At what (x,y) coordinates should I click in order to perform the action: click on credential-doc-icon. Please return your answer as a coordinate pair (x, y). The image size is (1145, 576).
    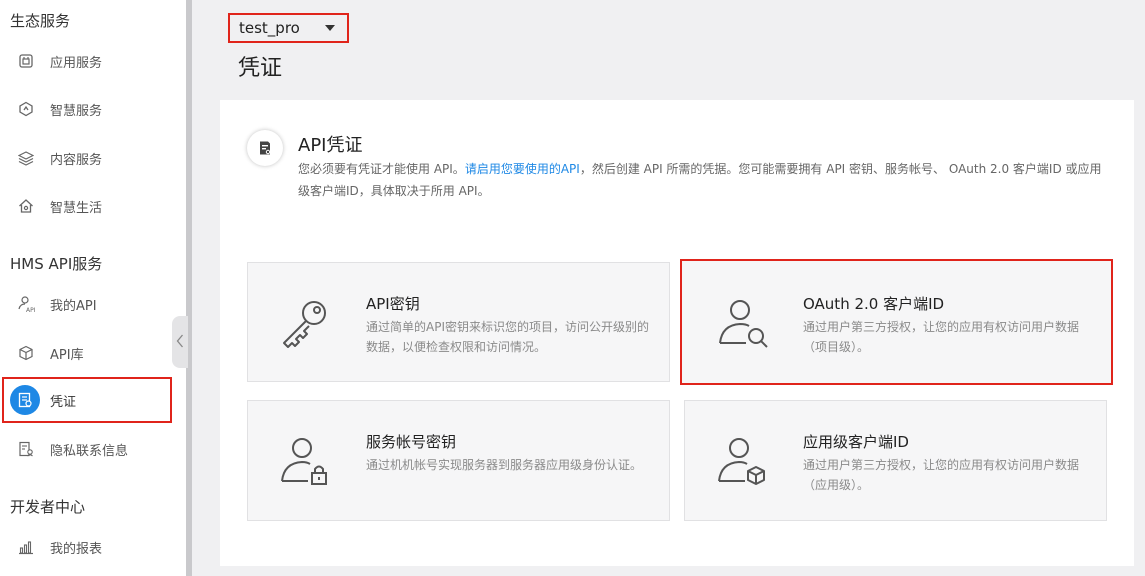
    Looking at the image, I should click on (265, 148).